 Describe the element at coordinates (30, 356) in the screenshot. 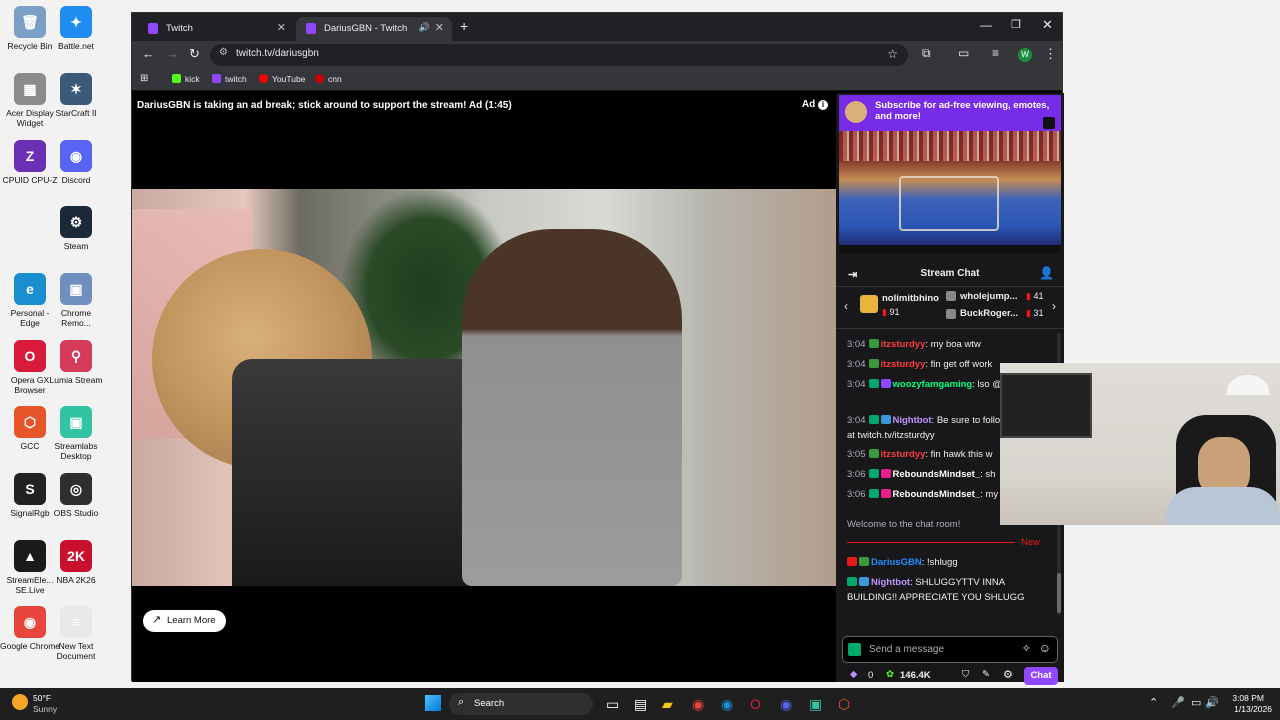

I see `app-icon: O` at that location.